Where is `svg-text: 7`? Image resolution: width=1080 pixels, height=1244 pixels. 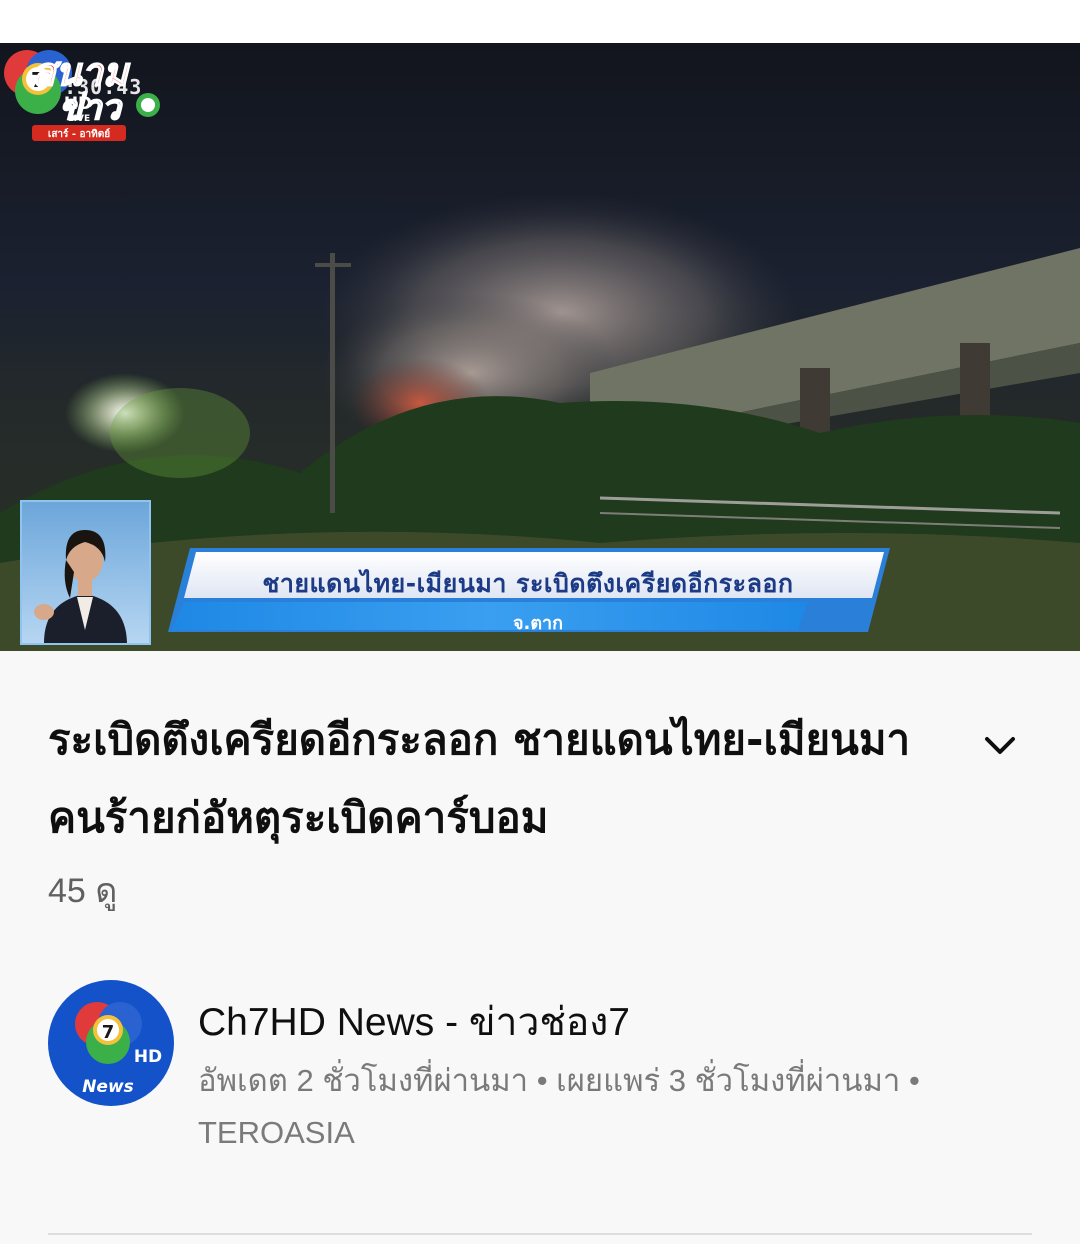 svg-text: 7 is located at coordinates (108, 1032).